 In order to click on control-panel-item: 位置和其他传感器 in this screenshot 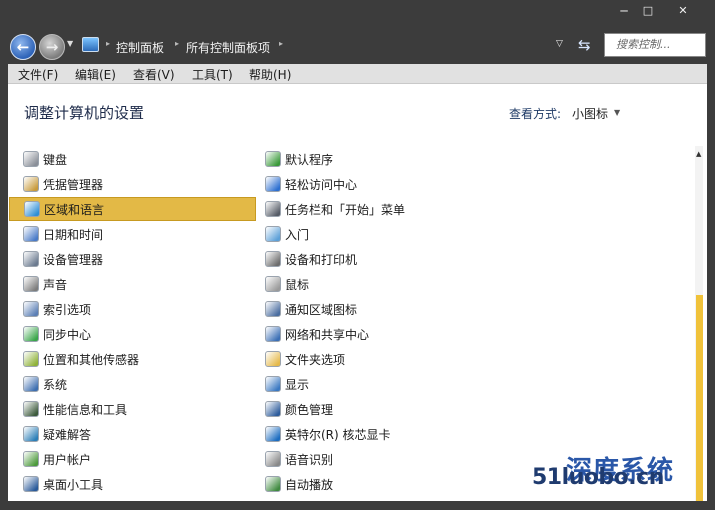, I will do `click(132, 359)`.